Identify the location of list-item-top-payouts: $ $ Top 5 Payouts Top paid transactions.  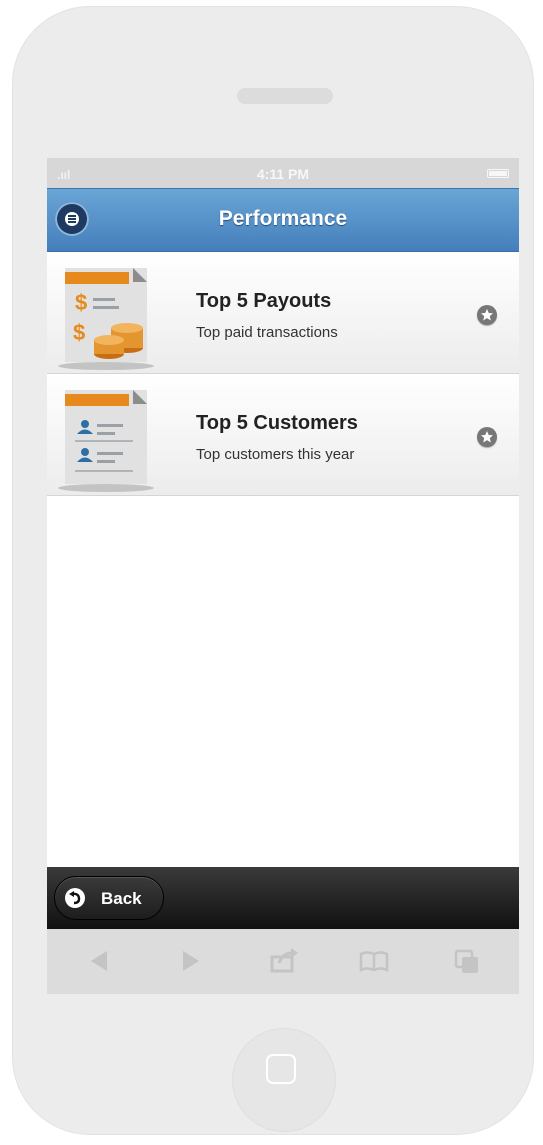
(283, 313).